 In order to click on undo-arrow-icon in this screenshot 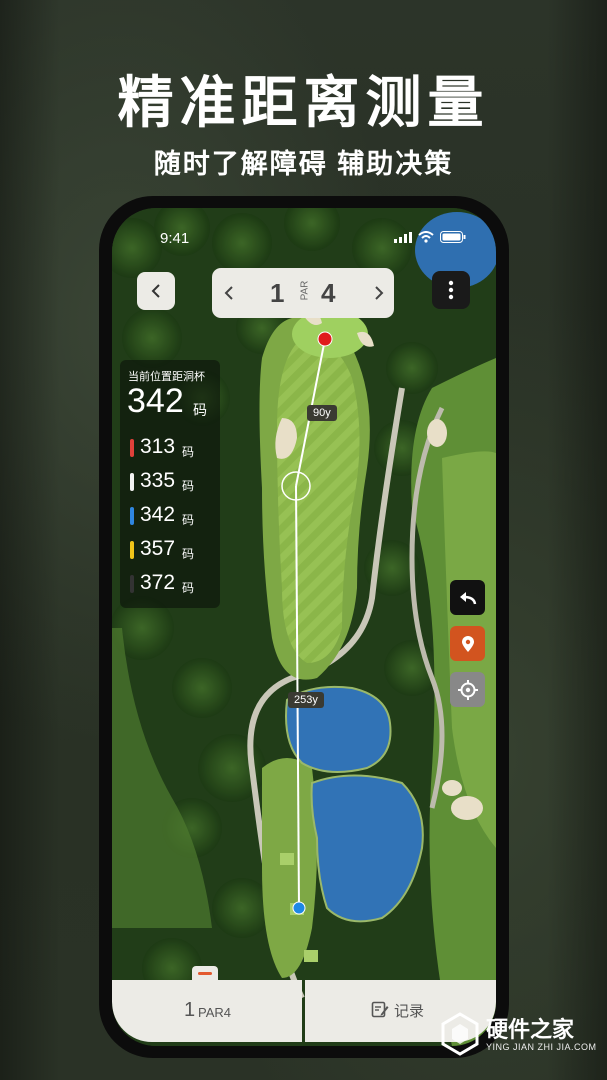, I will do `click(467, 597)`.